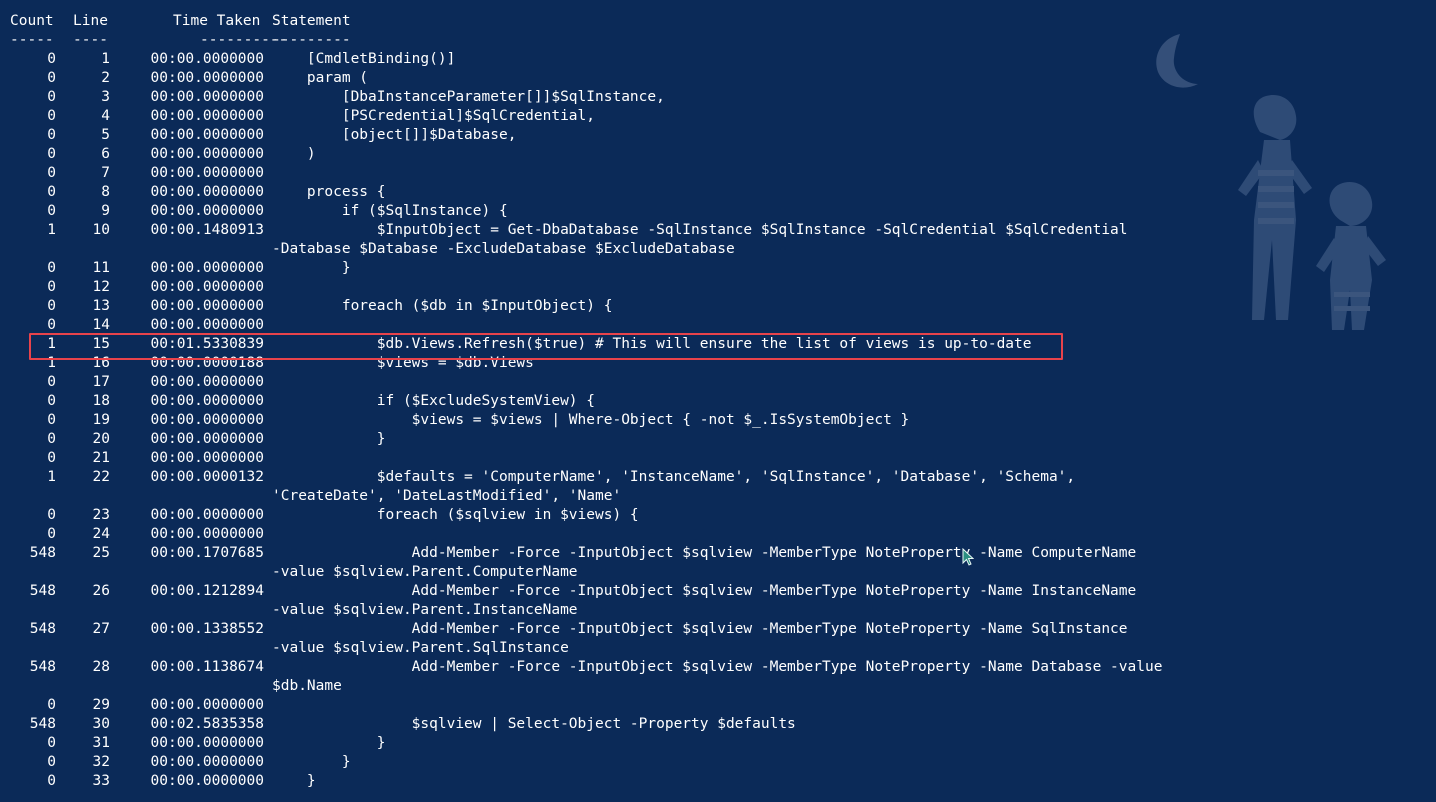  I want to click on row-statement: foreach ($sqlview in $views) {, so click(455, 515).